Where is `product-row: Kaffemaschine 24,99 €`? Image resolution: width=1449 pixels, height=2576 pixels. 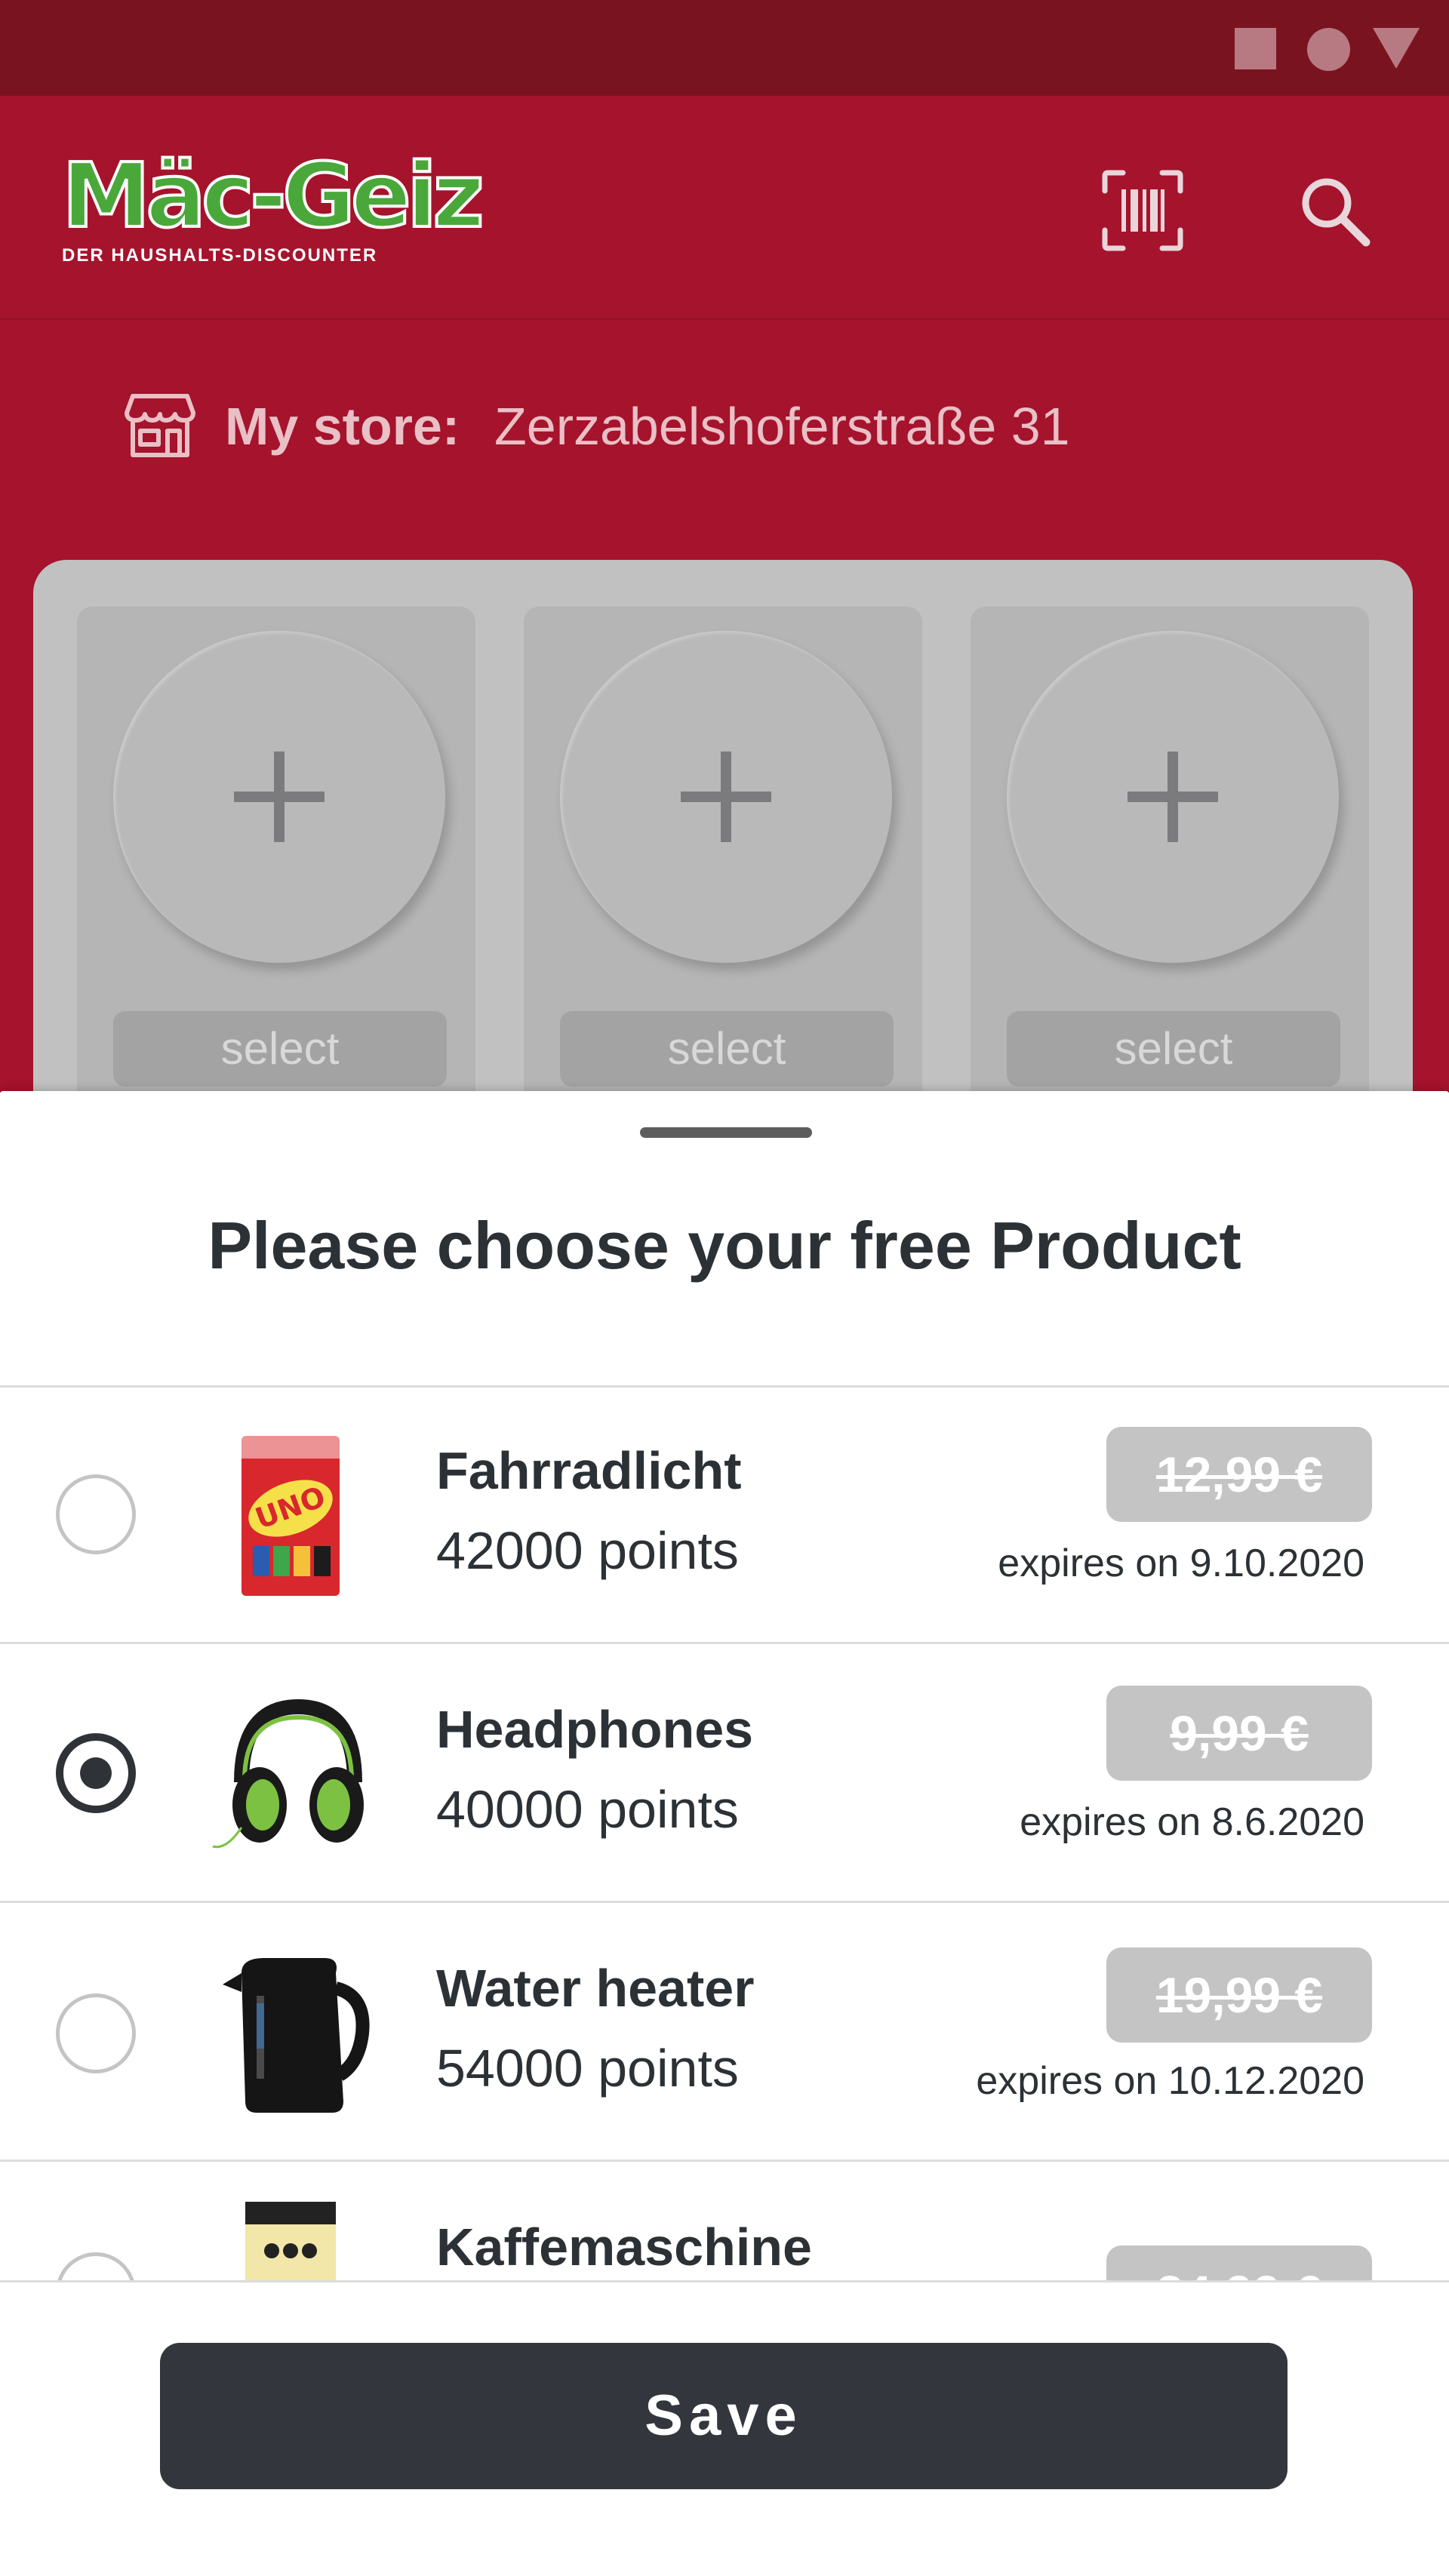
product-row: Kaffemaschine 24,99 € is located at coordinates (724, 2222).